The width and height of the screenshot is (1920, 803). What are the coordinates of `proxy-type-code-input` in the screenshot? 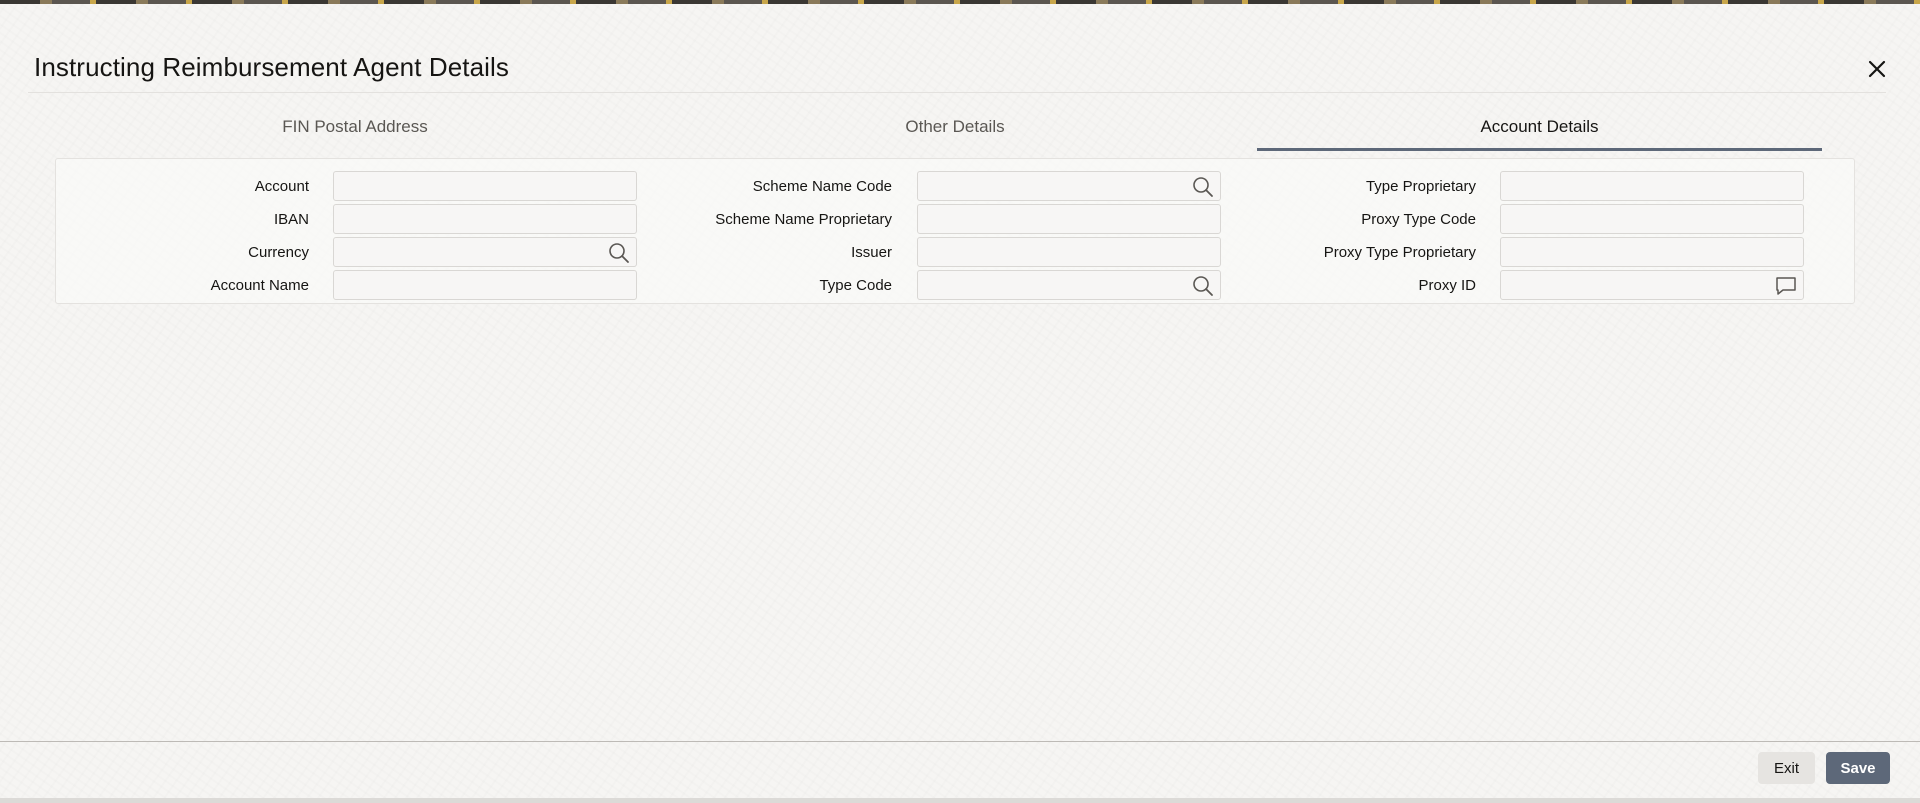 It's located at (1652, 219).